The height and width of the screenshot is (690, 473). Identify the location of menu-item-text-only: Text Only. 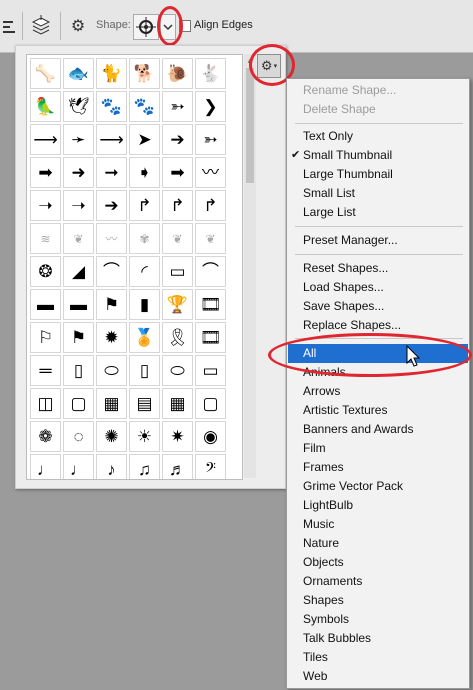
(378, 136).